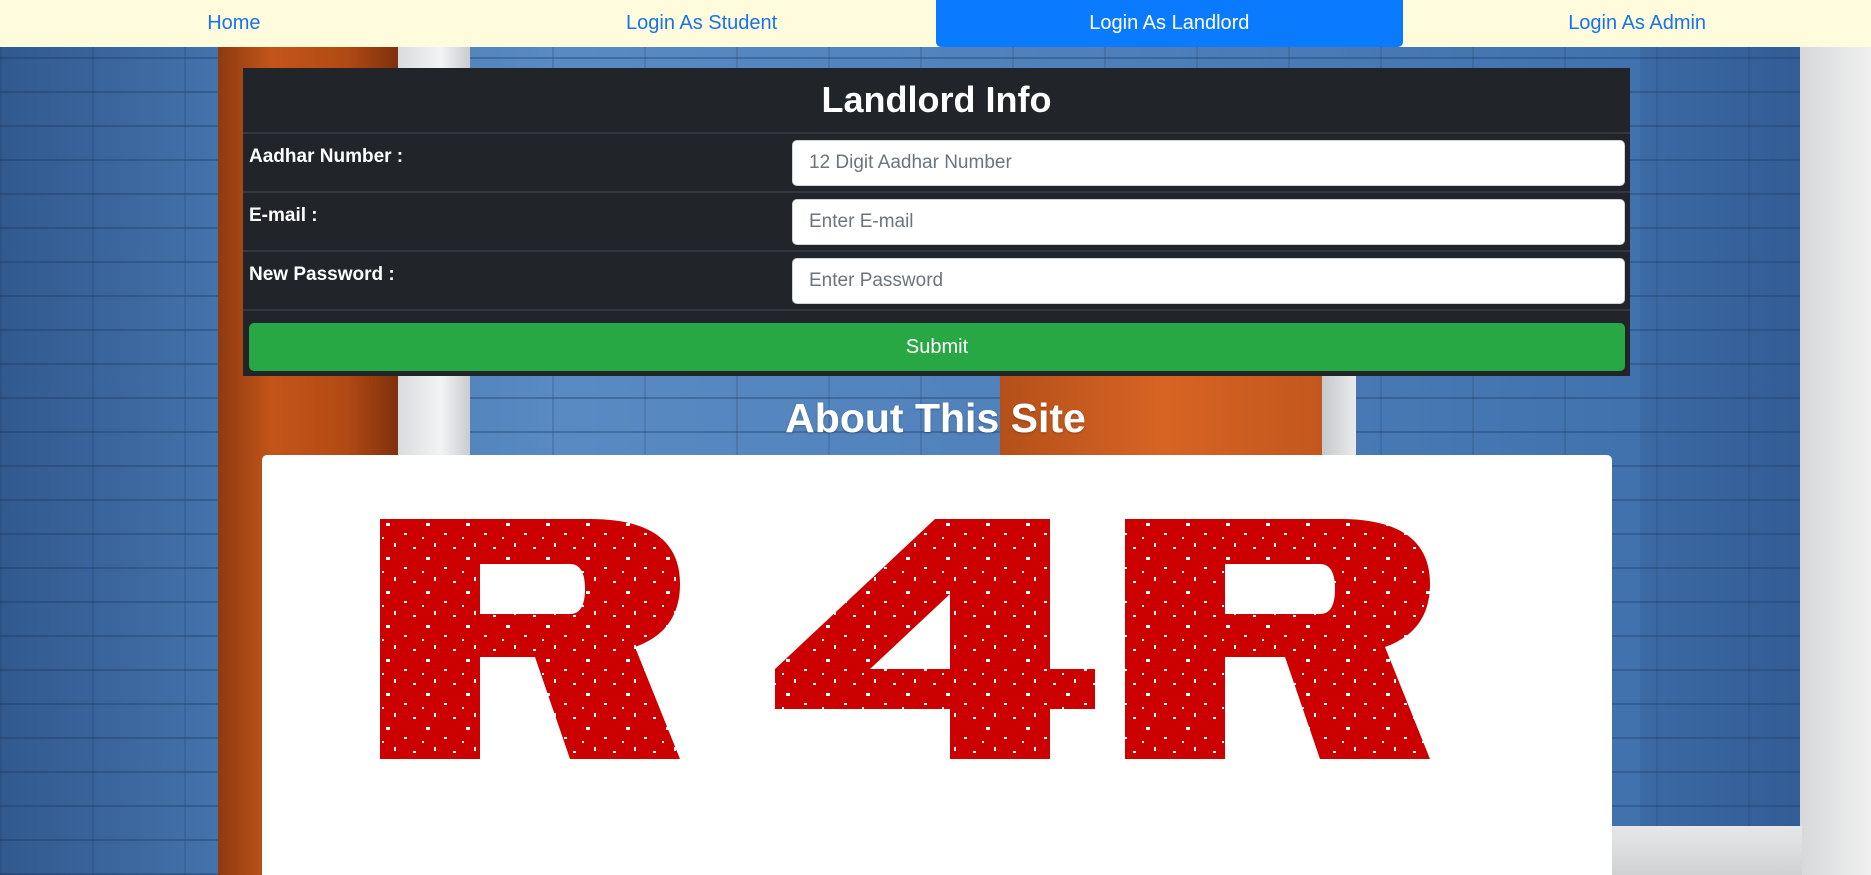  What do you see at coordinates (1835, 461) in the screenshot?
I see `right-wall-edge` at bounding box center [1835, 461].